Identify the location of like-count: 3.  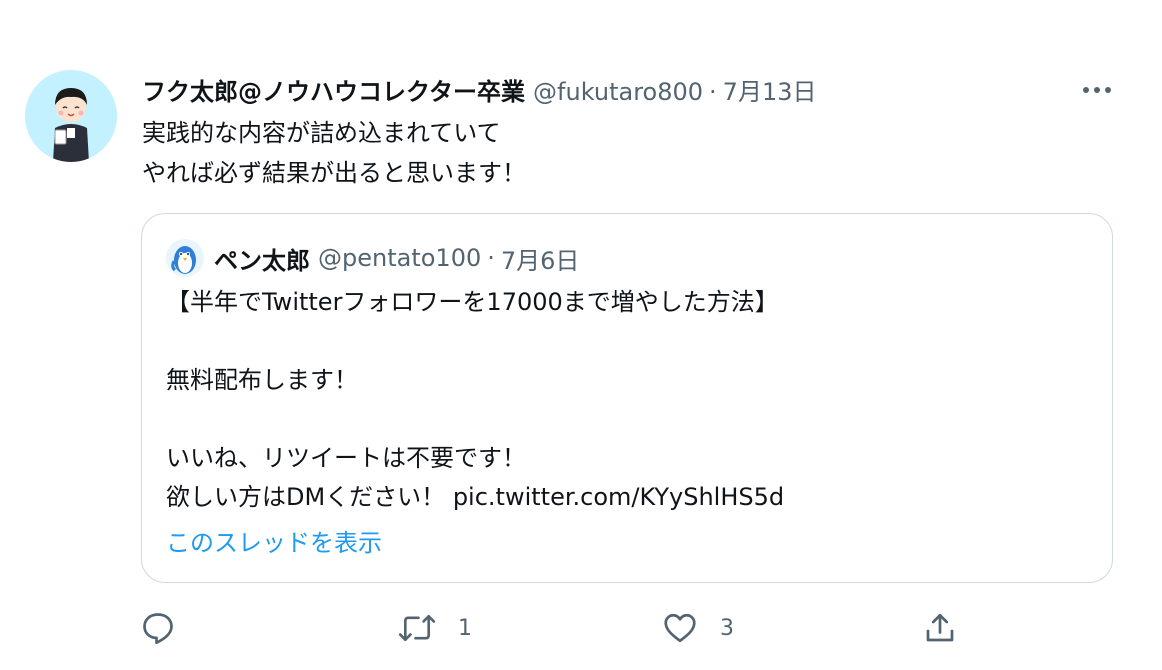
(727, 628).